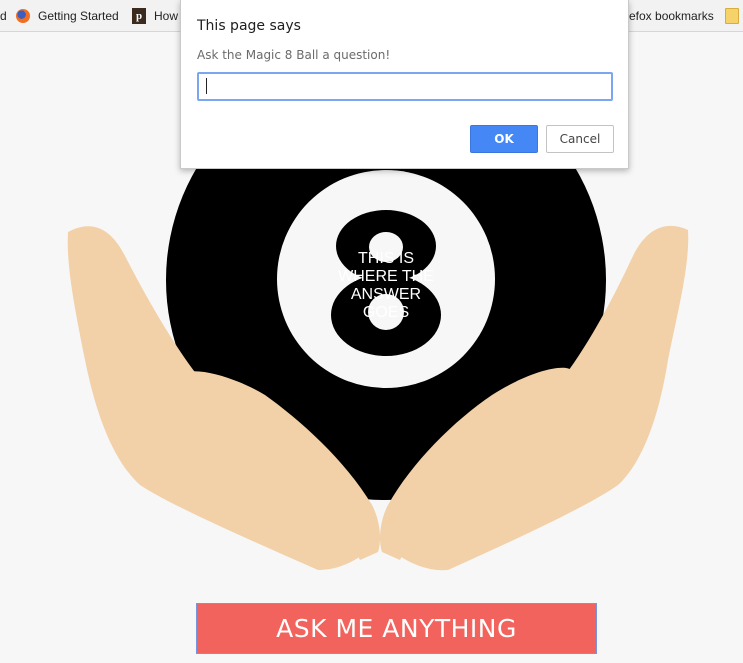 Image resolution: width=743 pixels, height=663 pixels. Describe the element at coordinates (386, 285) in the screenshot. I see `answer-text: THIS IS WHERE THE ANSWER GOES` at that location.